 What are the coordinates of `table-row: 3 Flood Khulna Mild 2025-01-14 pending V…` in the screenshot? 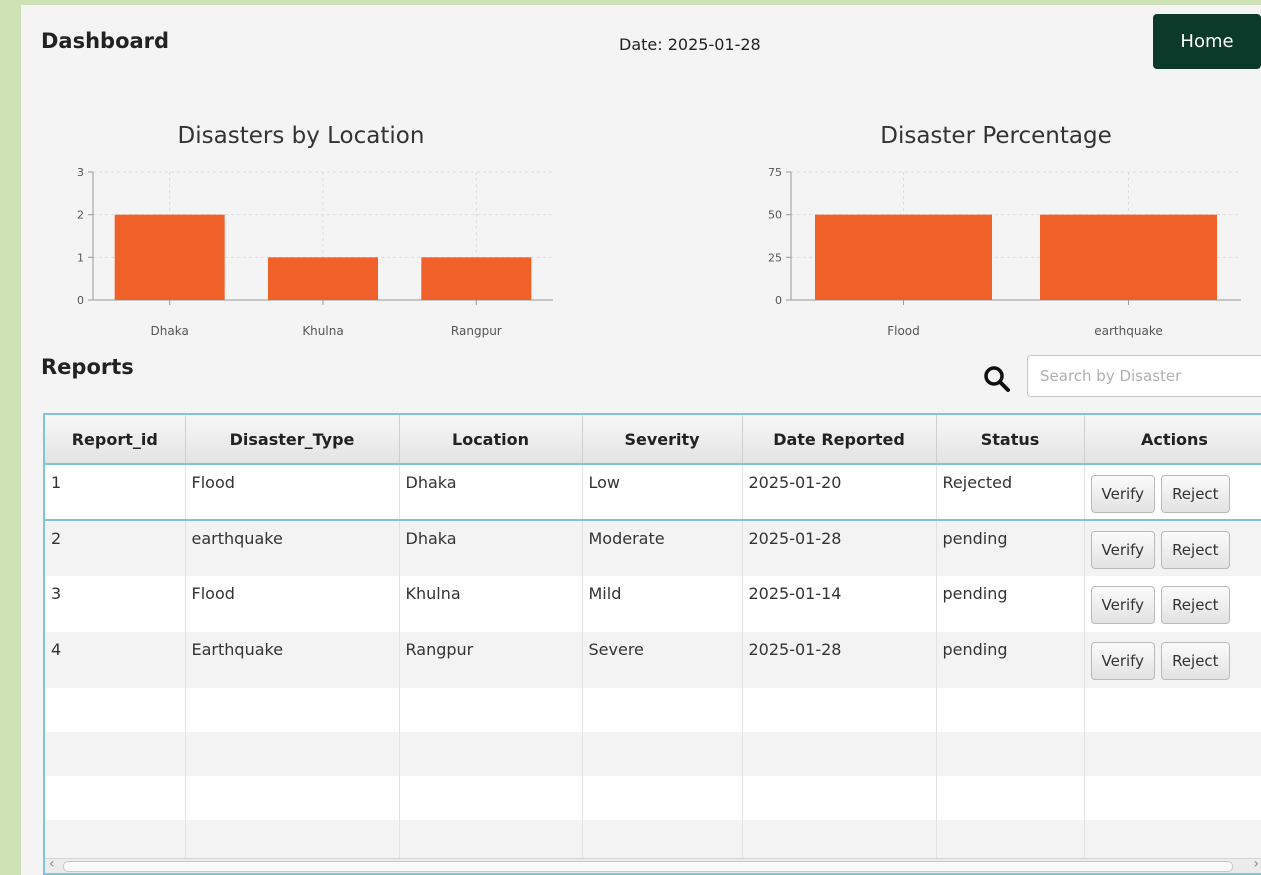 It's located at (653, 604).